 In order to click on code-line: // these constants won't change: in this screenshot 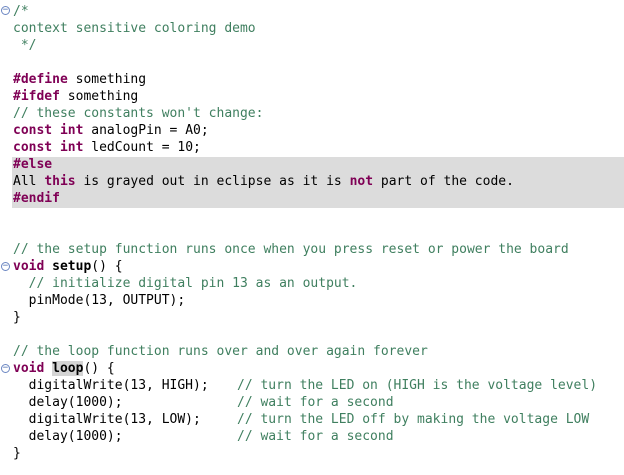, I will do `click(318, 113)`.